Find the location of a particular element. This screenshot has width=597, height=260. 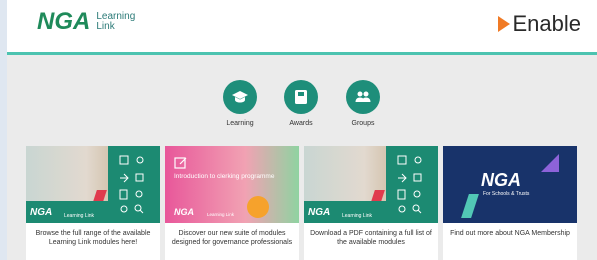

decorative-stripe is located at coordinates (470, 206).